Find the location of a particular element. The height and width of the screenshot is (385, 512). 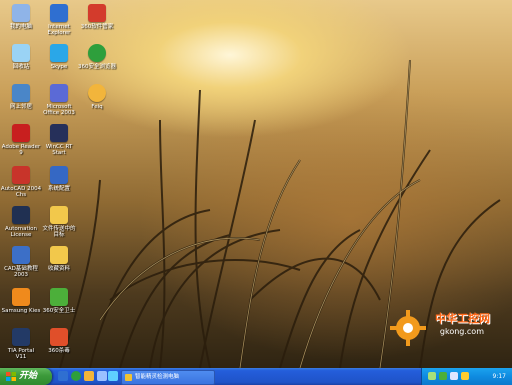

site-watermark: 中华工控网 gkong.com is located at coordinates (443, 325).